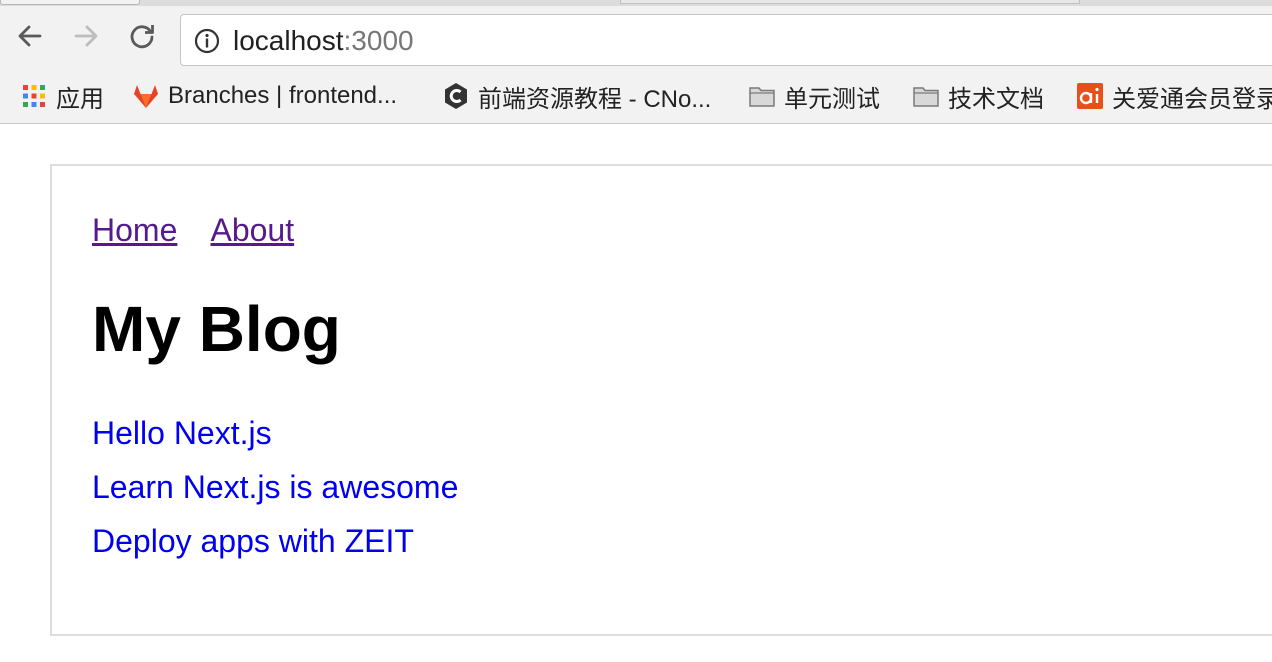 Image resolution: width=1272 pixels, height=662 pixels. Describe the element at coordinates (726, 40) in the screenshot. I see `address-bar: localhost:3000` at that location.